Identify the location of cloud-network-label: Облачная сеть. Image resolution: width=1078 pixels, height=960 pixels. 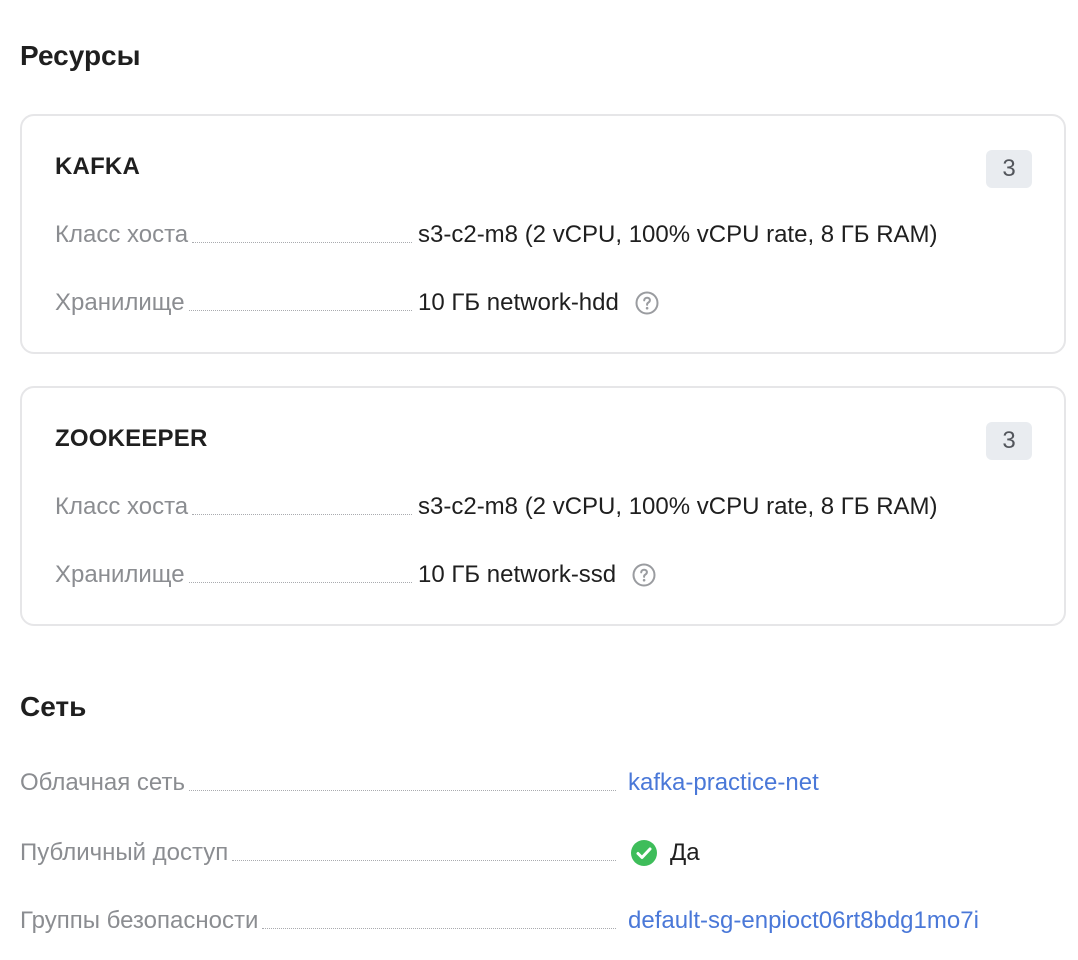
(102, 782).